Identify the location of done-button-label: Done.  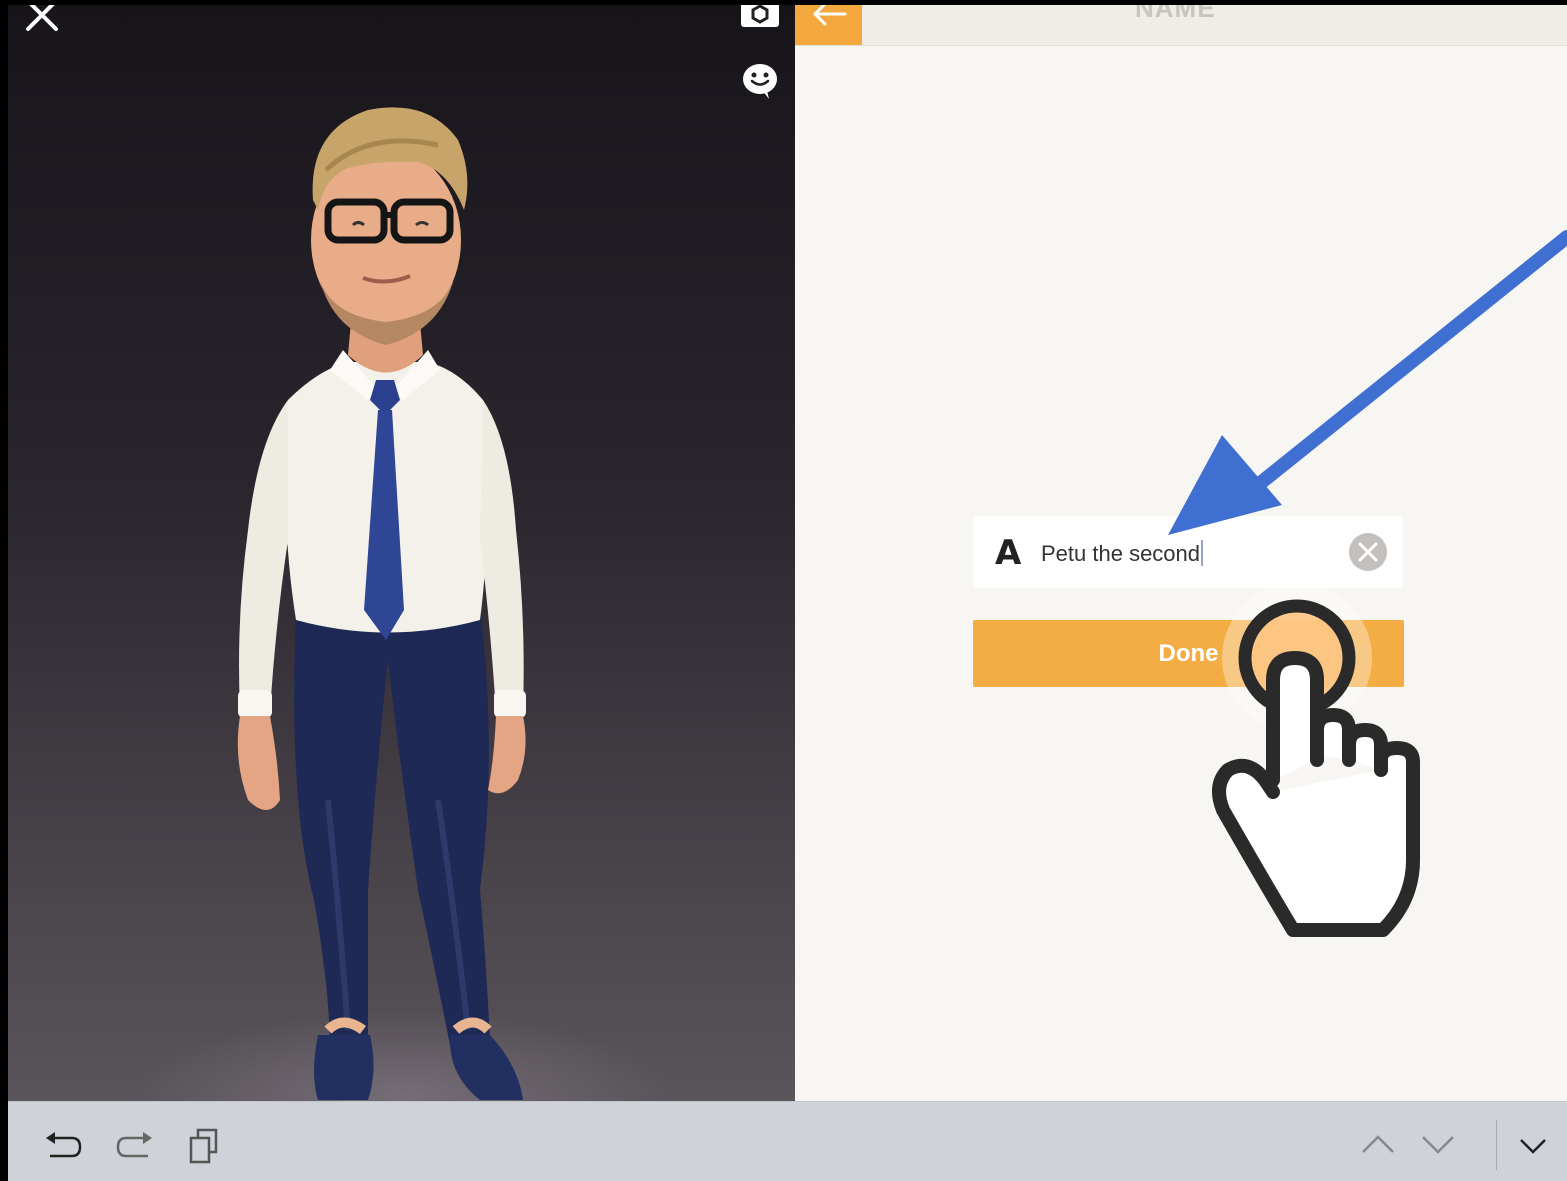
(1188, 653).